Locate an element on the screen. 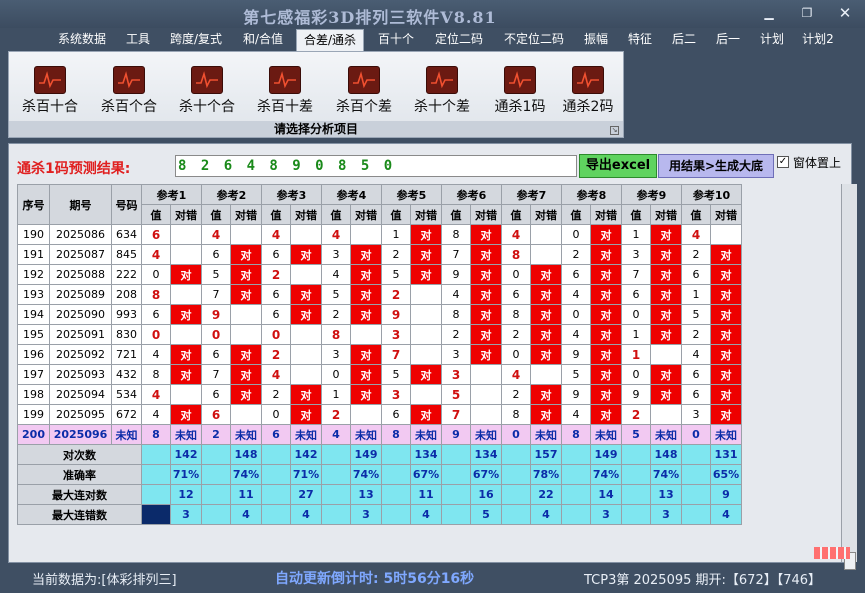  generate-base-button: 用结果>生成大底 is located at coordinates (716, 166).